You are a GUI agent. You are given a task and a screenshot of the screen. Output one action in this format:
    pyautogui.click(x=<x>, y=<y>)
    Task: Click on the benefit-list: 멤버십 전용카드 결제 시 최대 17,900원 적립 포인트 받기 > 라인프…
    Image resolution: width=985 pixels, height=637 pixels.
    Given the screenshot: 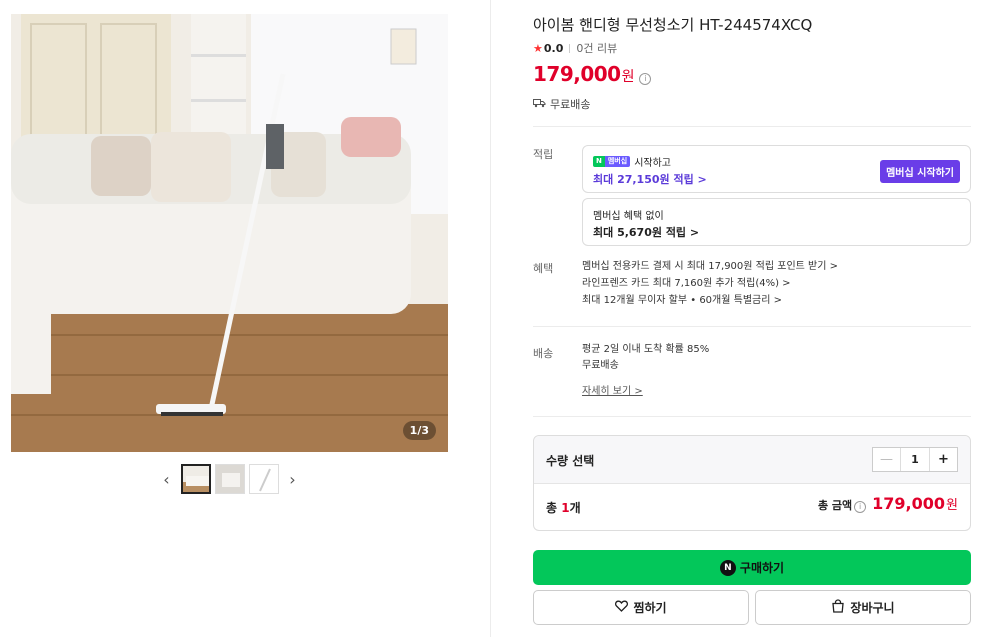 What is the action you would take?
    pyautogui.click(x=710, y=283)
    